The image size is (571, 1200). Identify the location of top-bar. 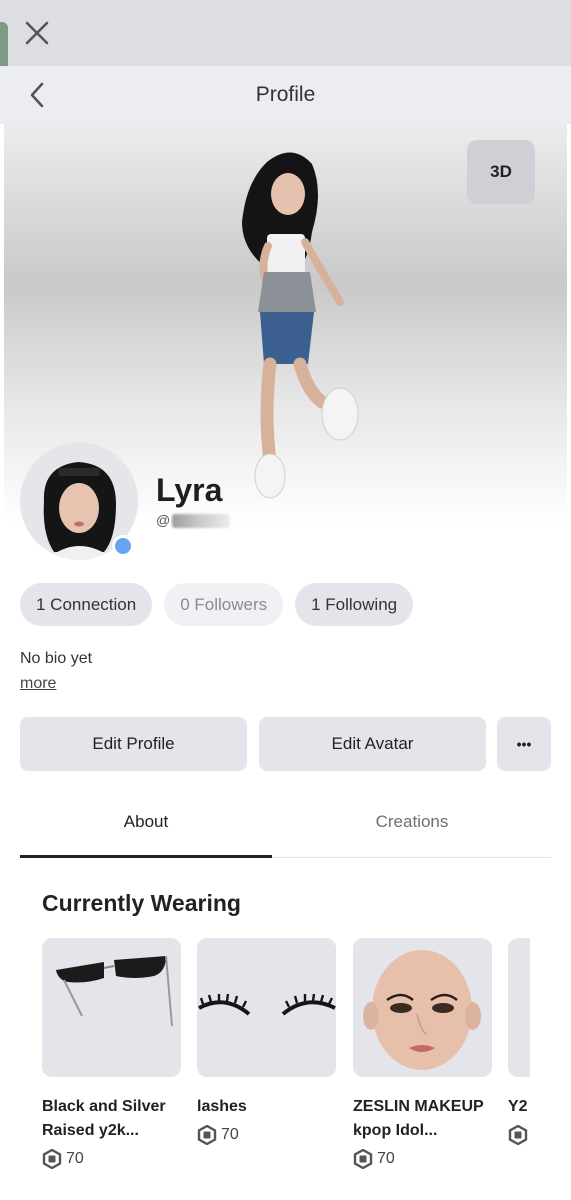
(285, 33).